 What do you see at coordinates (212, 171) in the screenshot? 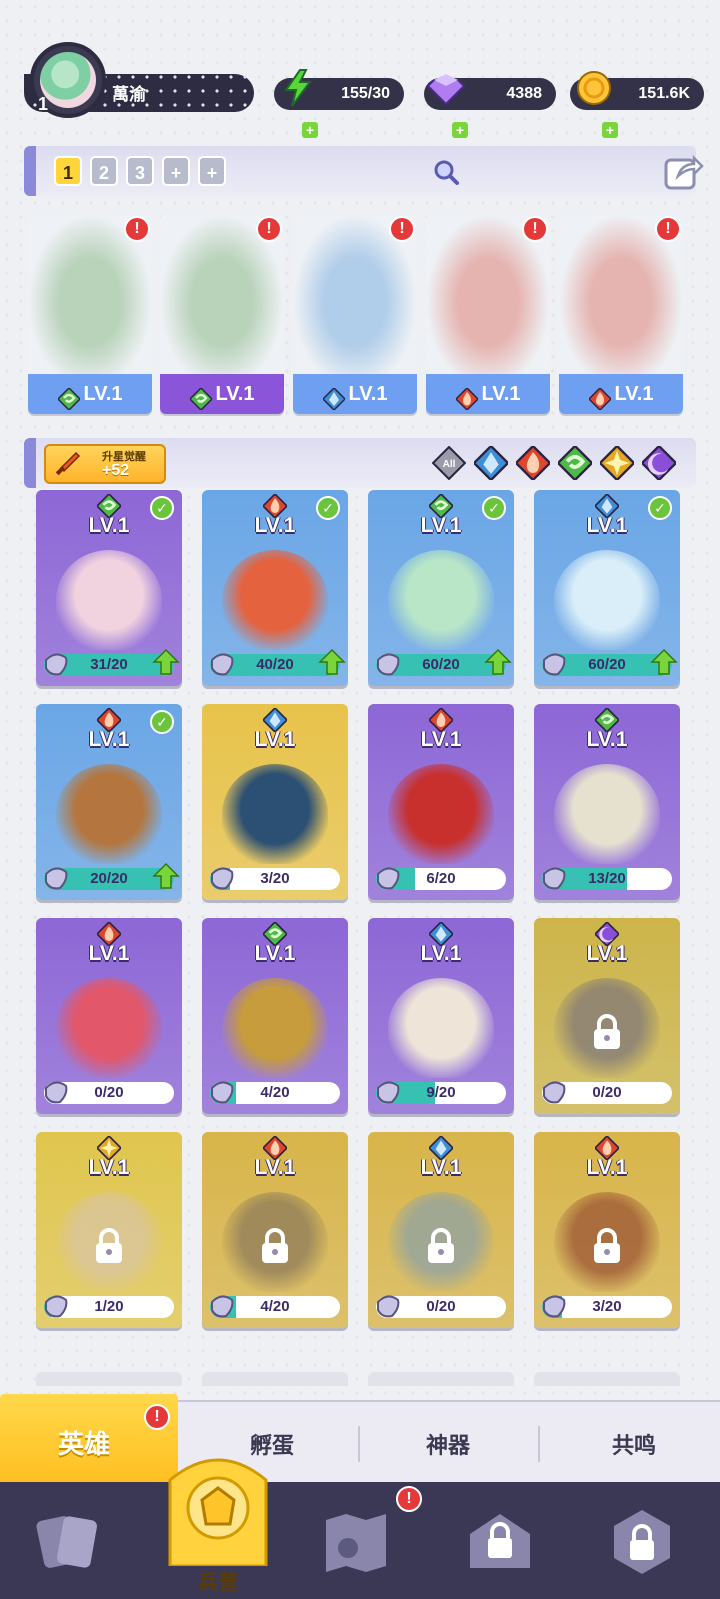
I see `team-tab-add-2: +` at bounding box center [212, 171].